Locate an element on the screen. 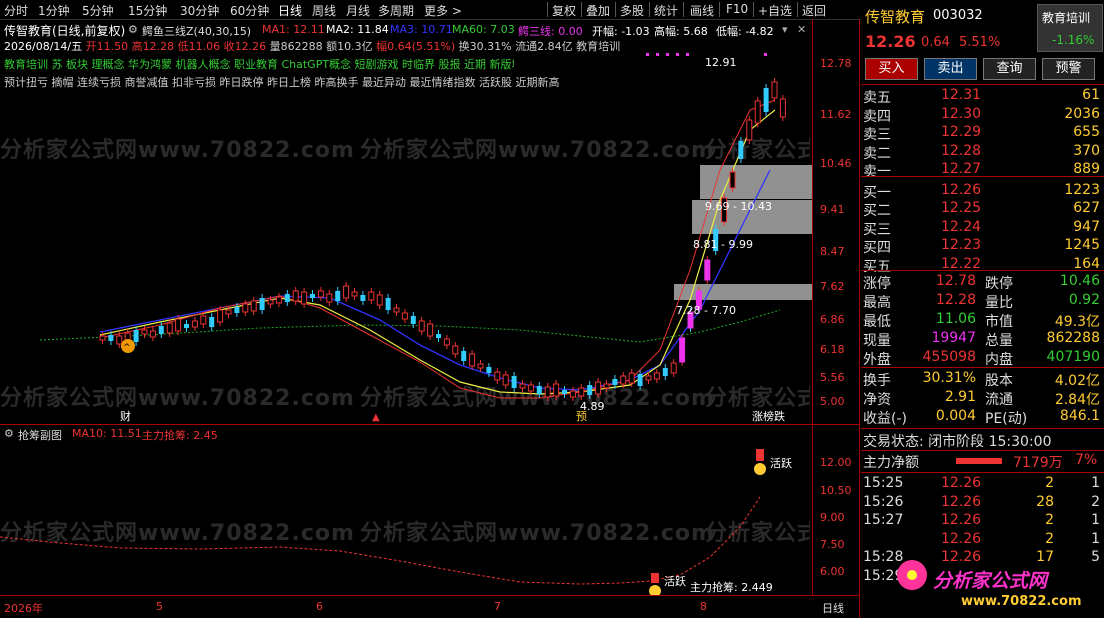  y-label: 7.62 is located at coordinates (832, 286).